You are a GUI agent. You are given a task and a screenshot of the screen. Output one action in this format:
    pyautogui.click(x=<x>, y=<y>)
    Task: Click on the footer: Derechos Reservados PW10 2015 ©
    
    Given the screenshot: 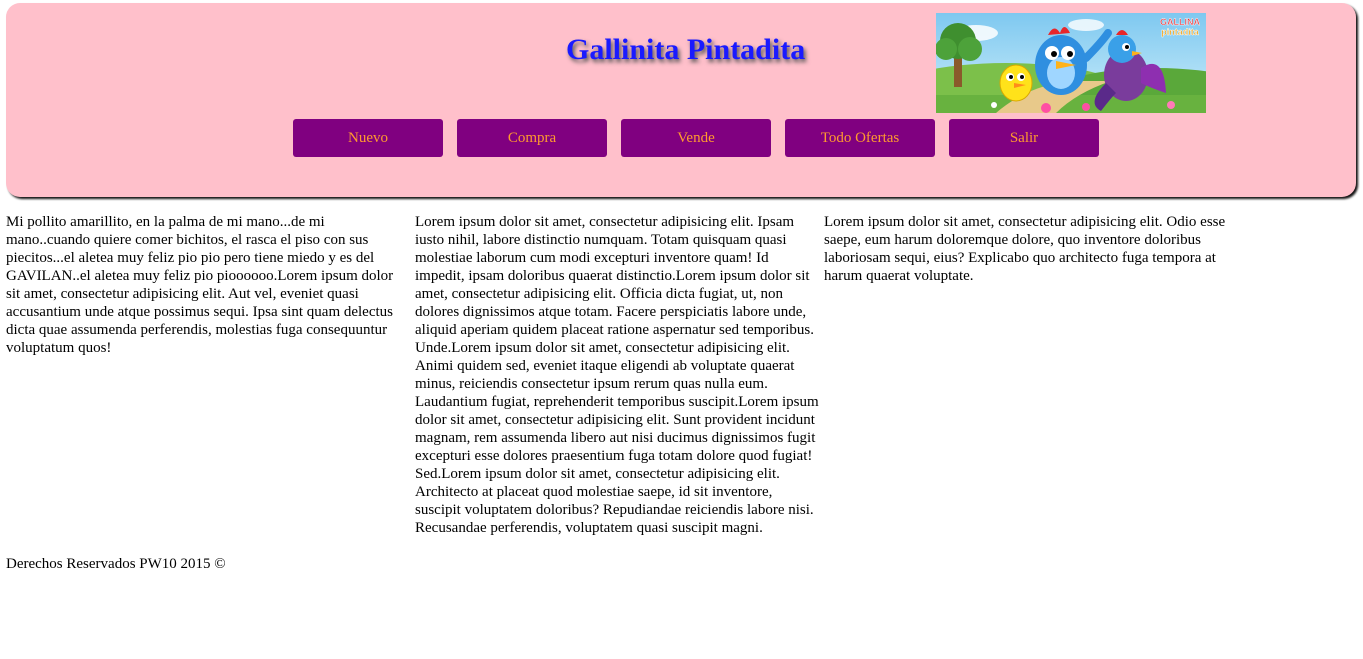 What is the action you would take?
    pyautogui.click(x=116, y=564)
    